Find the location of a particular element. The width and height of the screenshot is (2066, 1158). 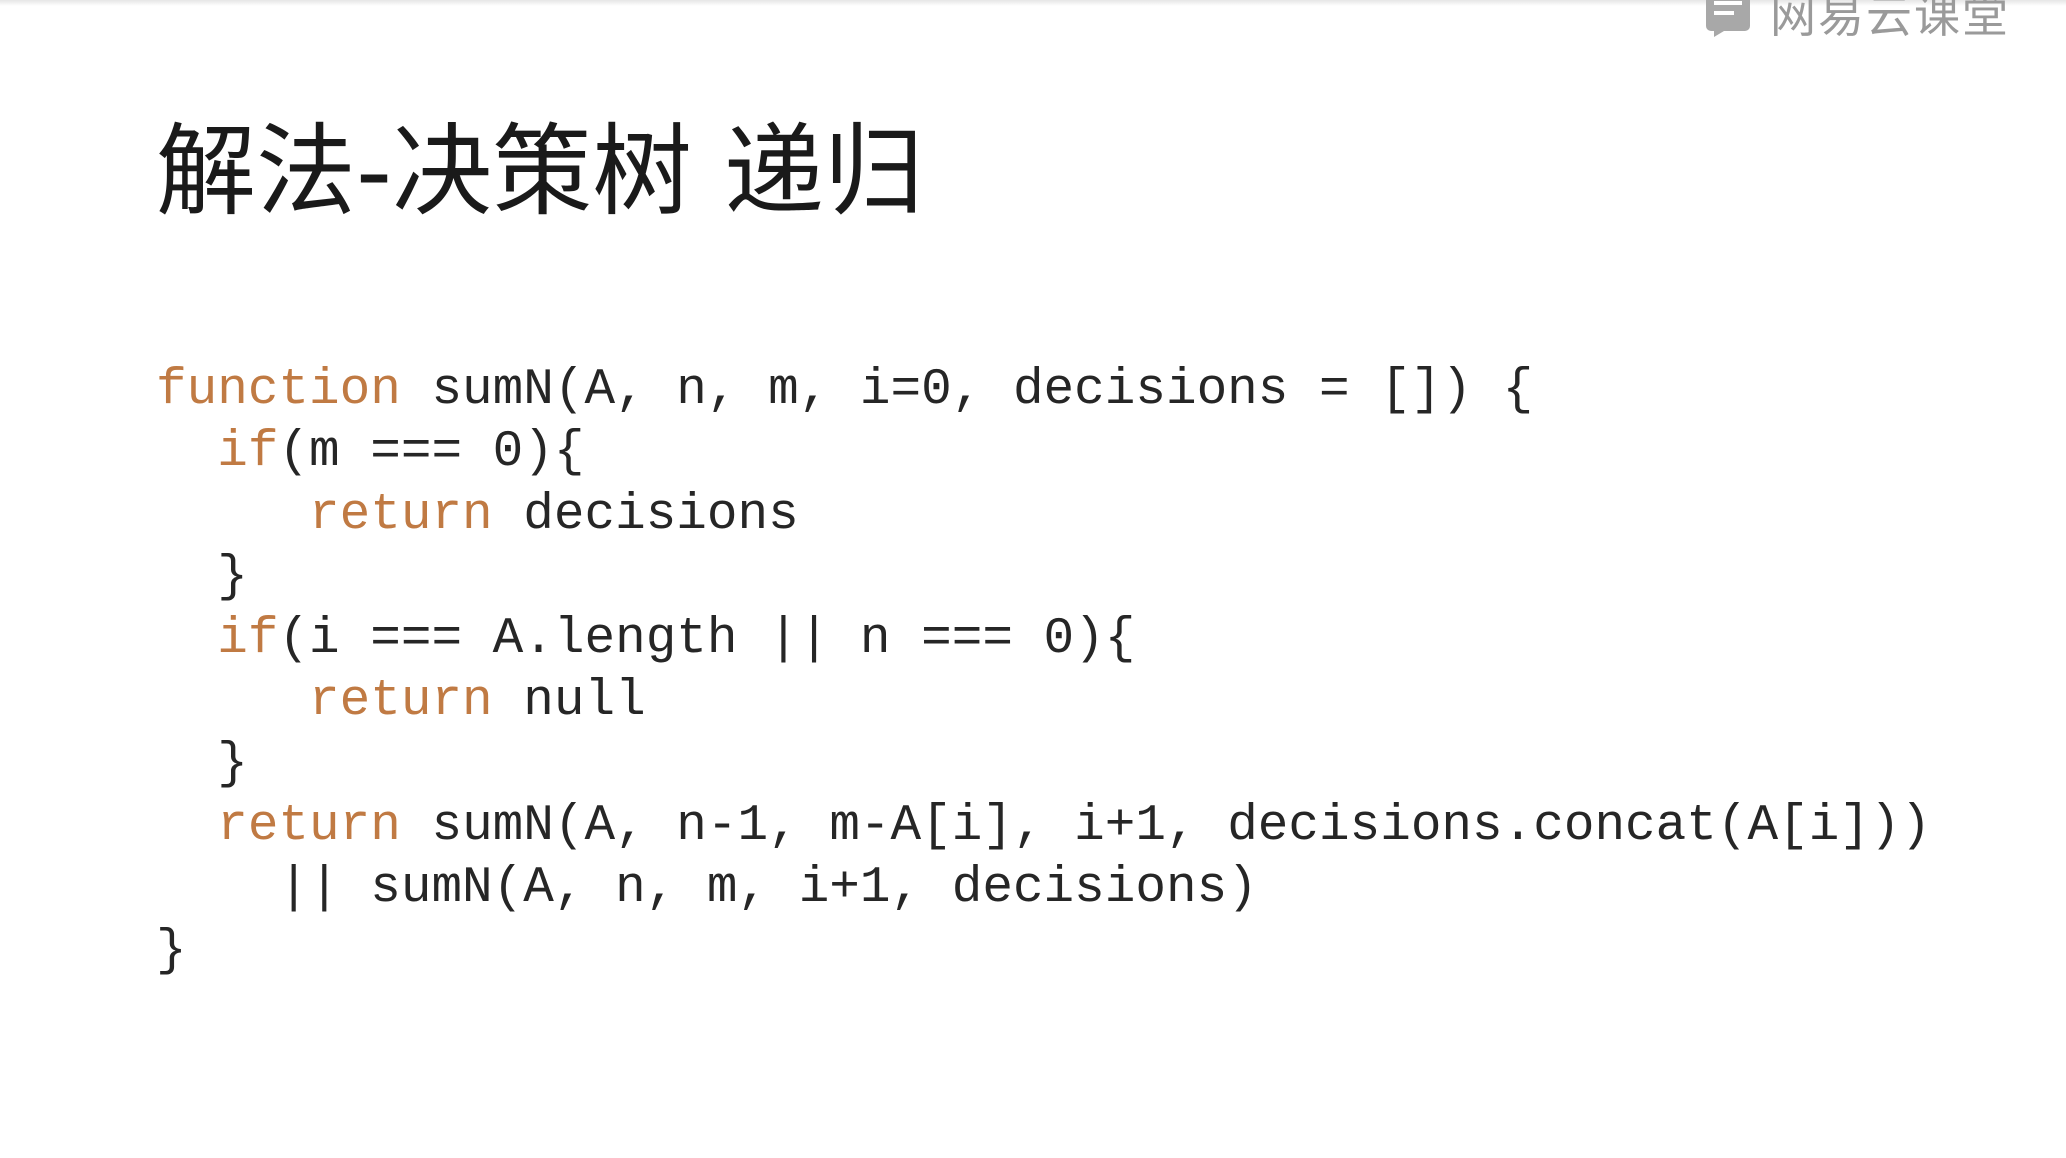

slide-title: 解法-决策树 递归 is located at coordinates (540, 171).